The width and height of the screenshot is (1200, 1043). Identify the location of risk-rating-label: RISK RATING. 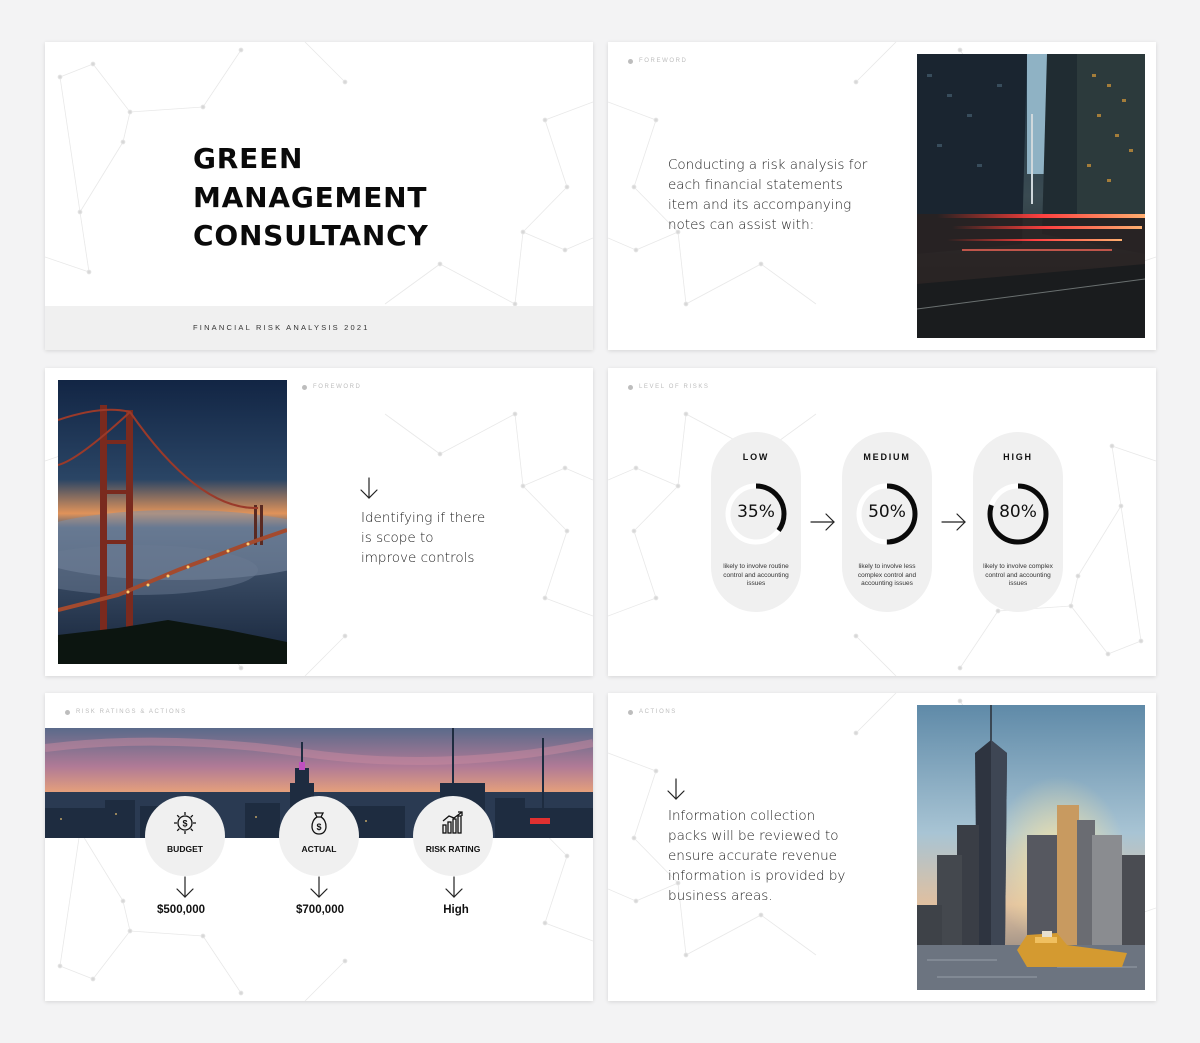
(453, 849).